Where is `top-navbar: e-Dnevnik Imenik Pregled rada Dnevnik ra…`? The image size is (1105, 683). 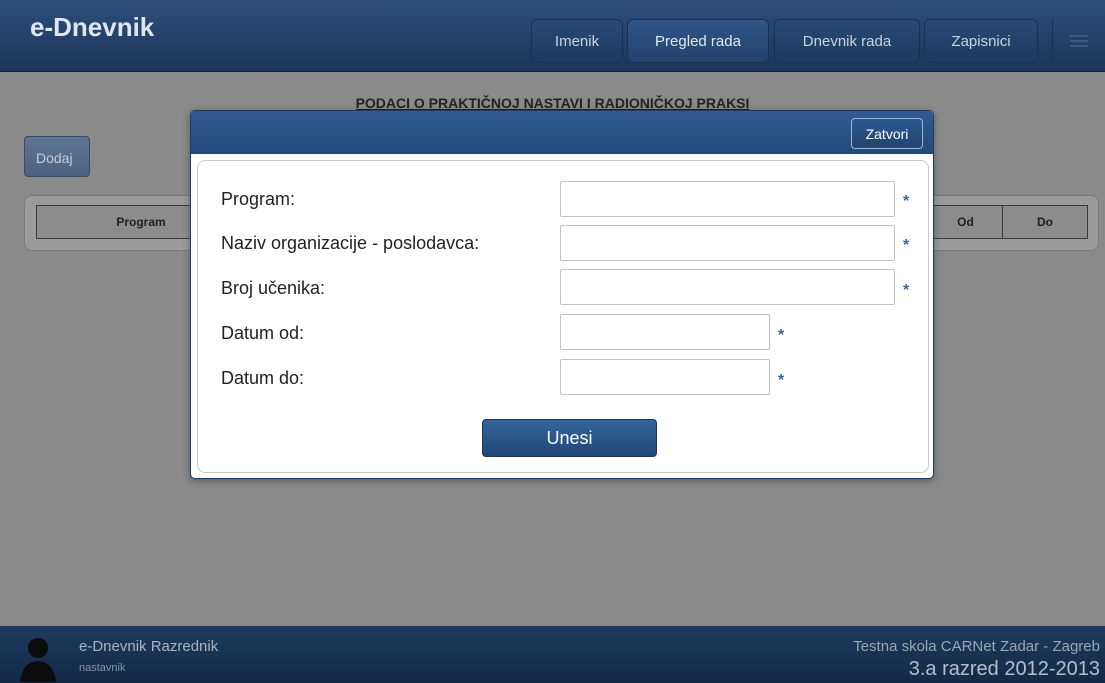 top-navbar: e-Dnevnik Imenik Pregled rada Dnevnik ra… is located at coordinates (552, 36).